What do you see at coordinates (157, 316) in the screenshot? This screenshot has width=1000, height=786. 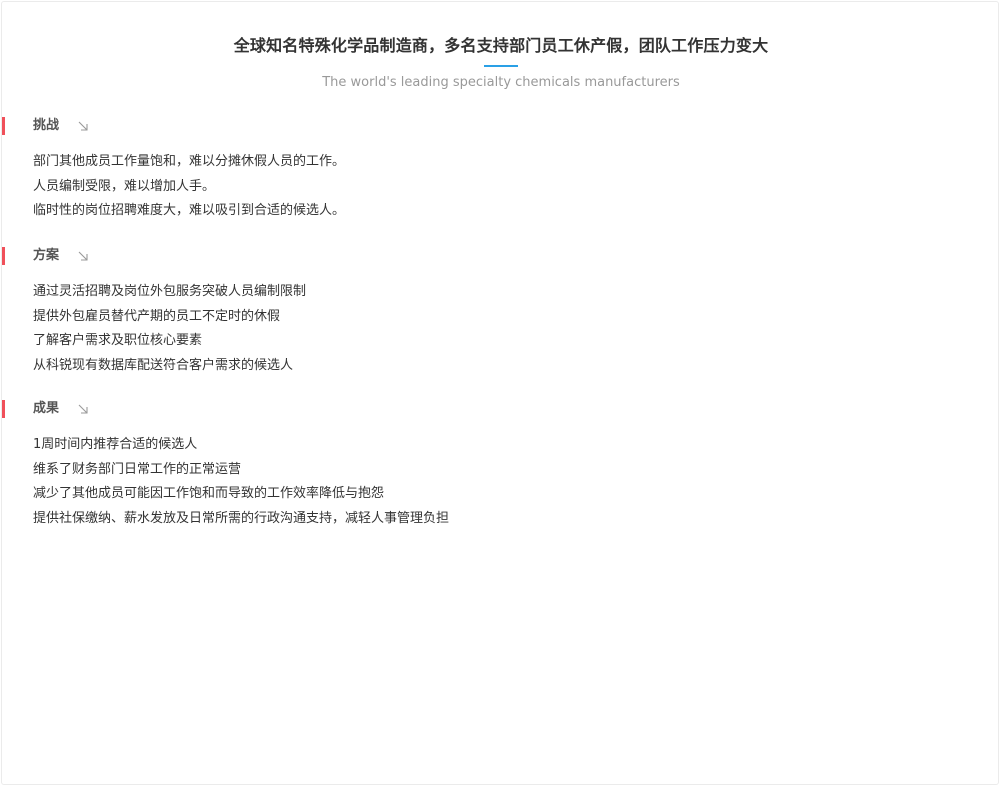 I see `list-item: 提供外包雇员替代产期的员工不定时的休假` at bounding box center [157, 316].